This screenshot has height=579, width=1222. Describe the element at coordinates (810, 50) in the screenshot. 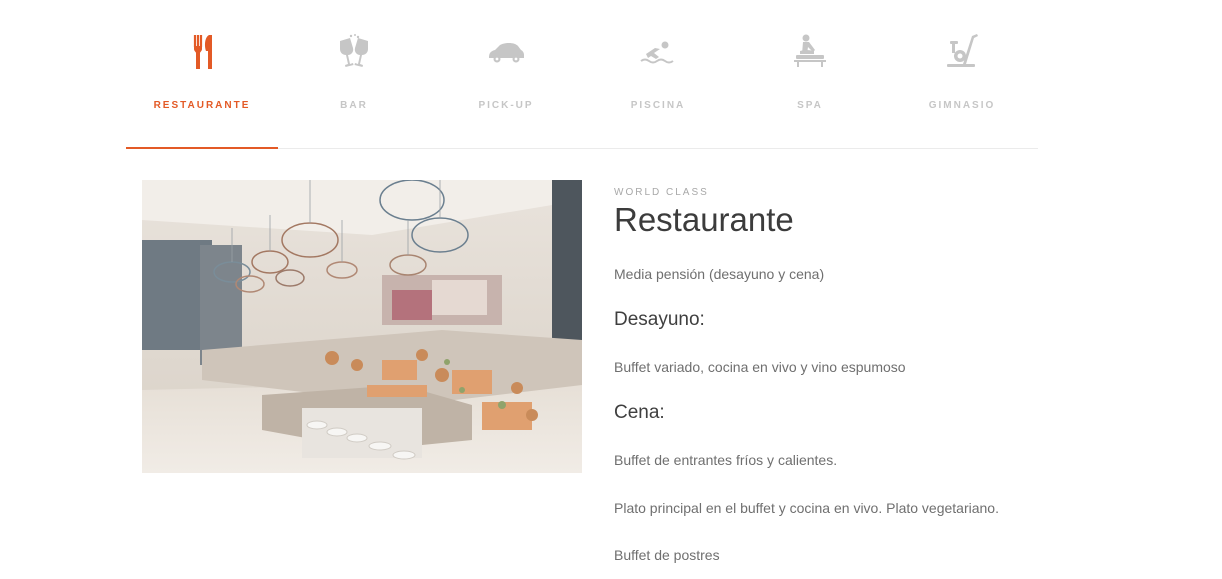

I see `massage-icon` at that location.